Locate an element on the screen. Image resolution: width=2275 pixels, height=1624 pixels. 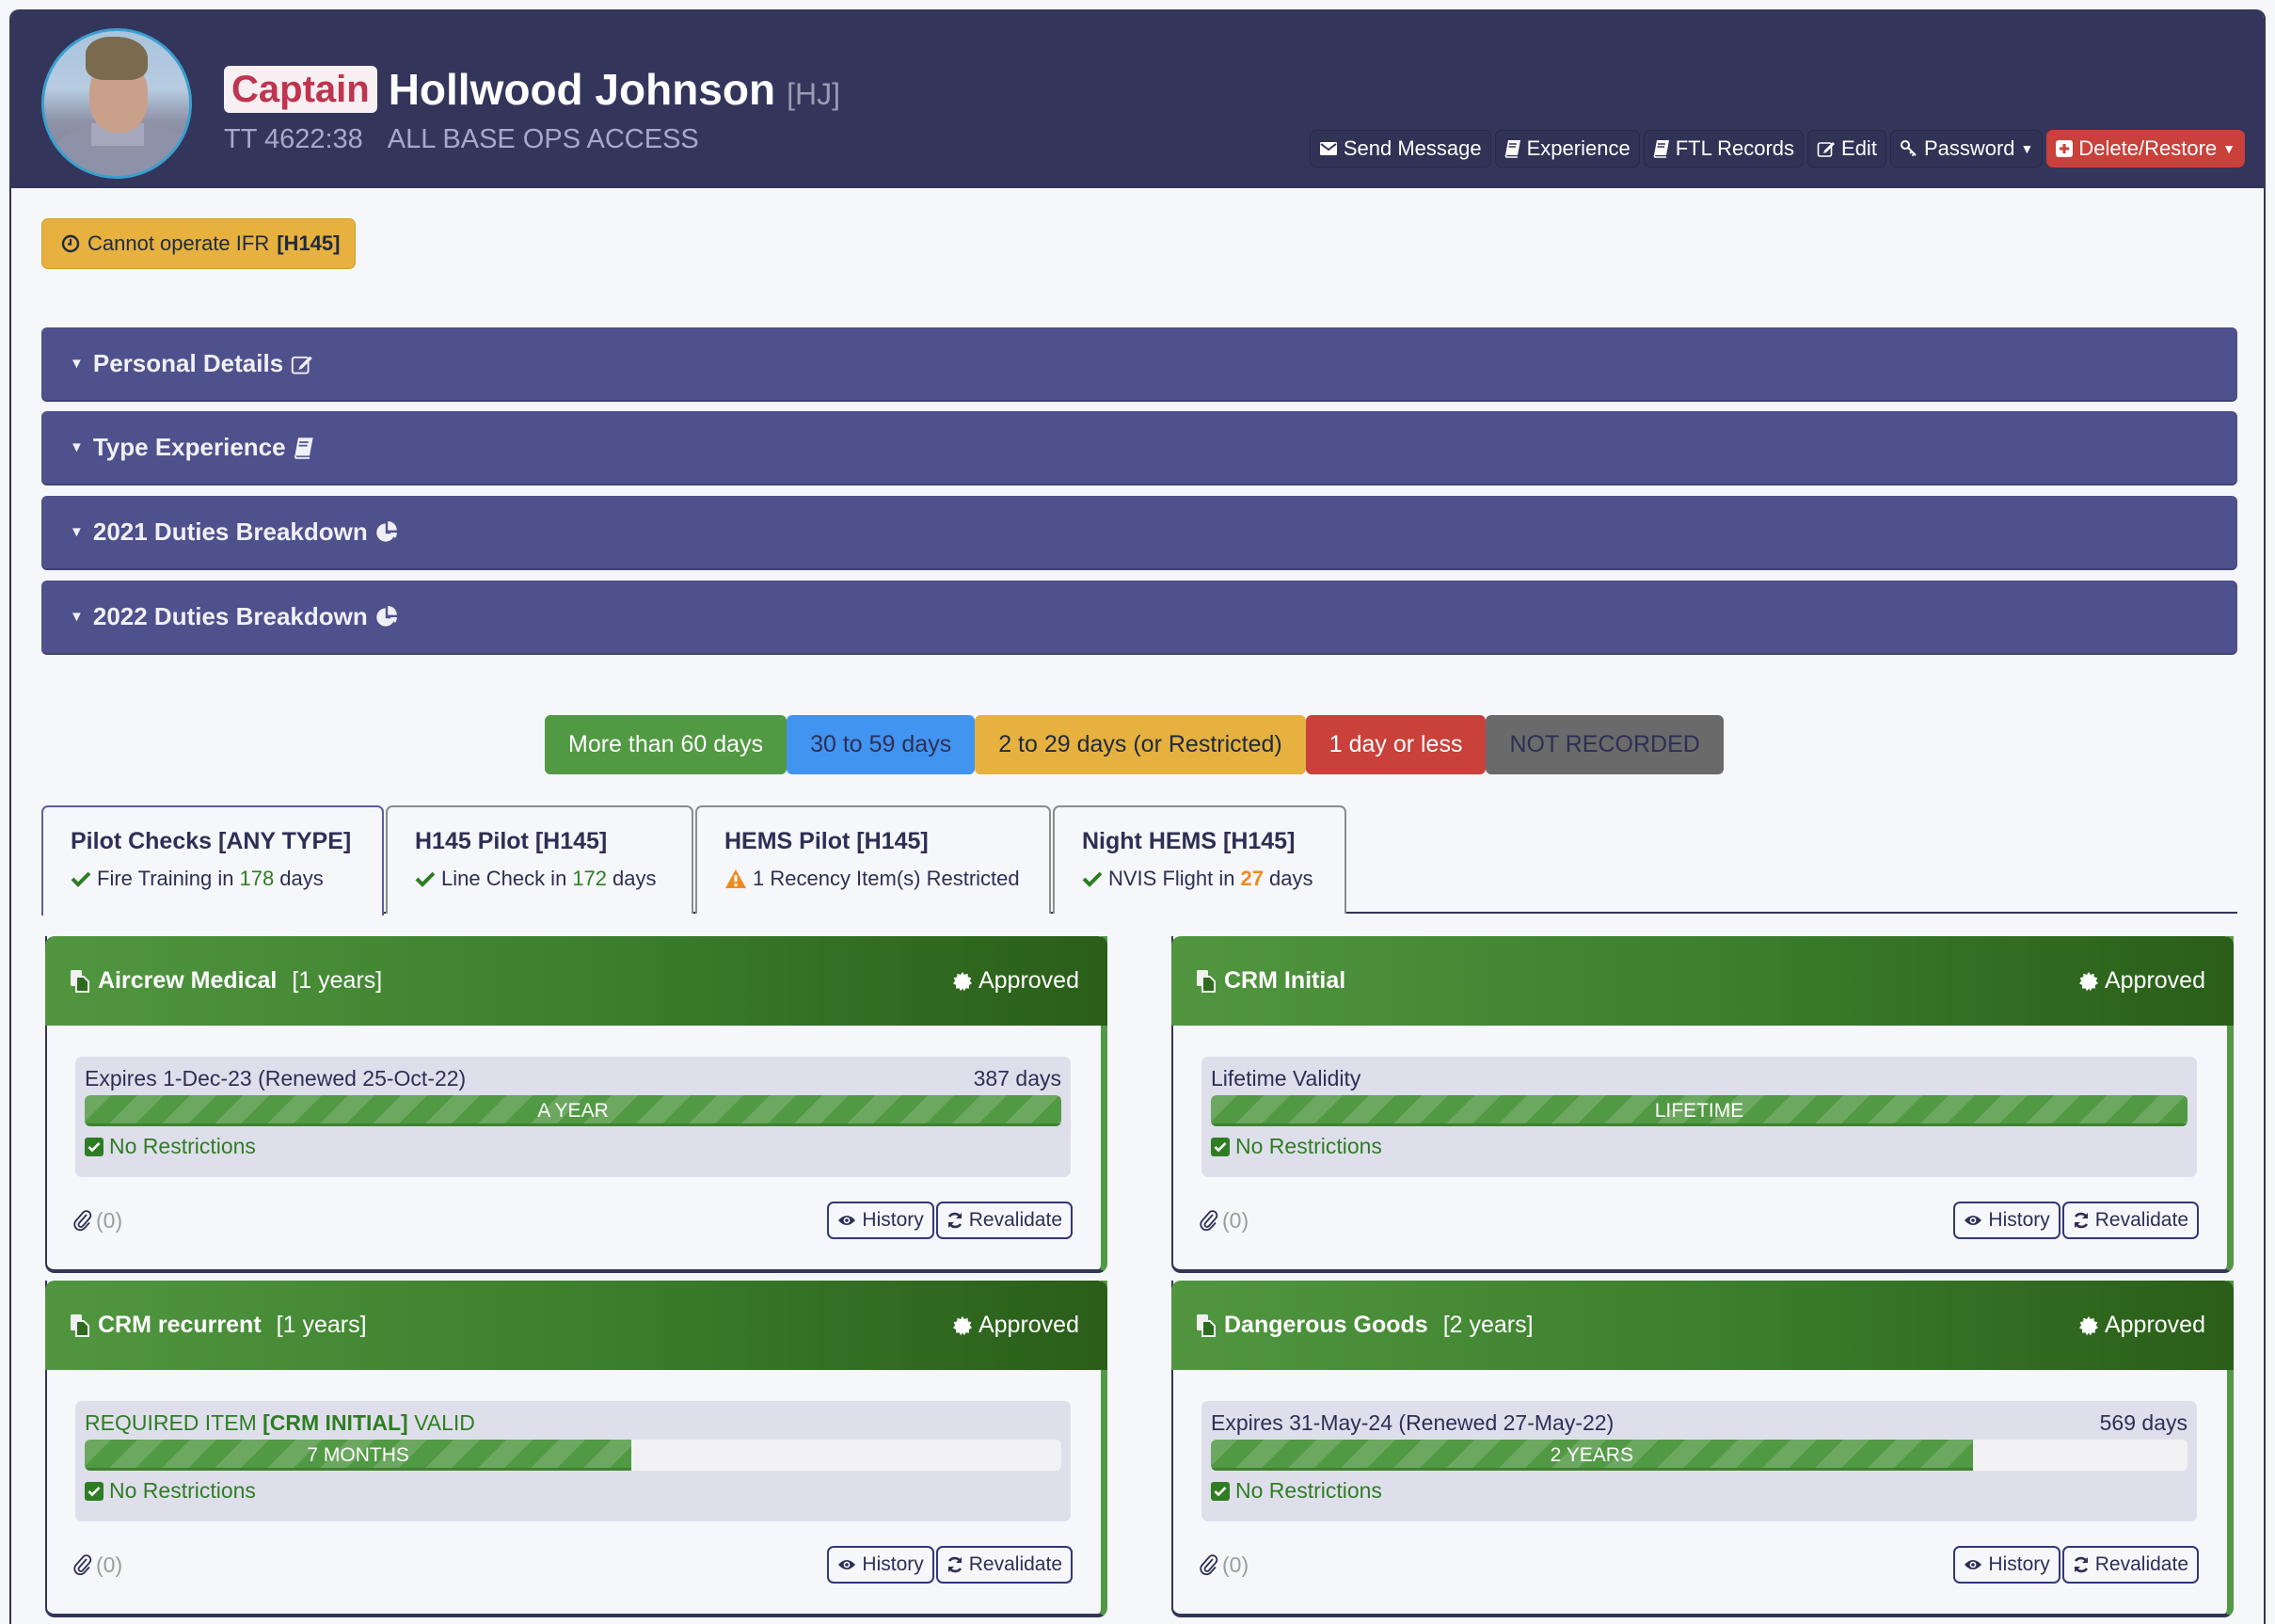
legend-1-day-or-less: 1 day or less is located at coordinates (1396, 744).